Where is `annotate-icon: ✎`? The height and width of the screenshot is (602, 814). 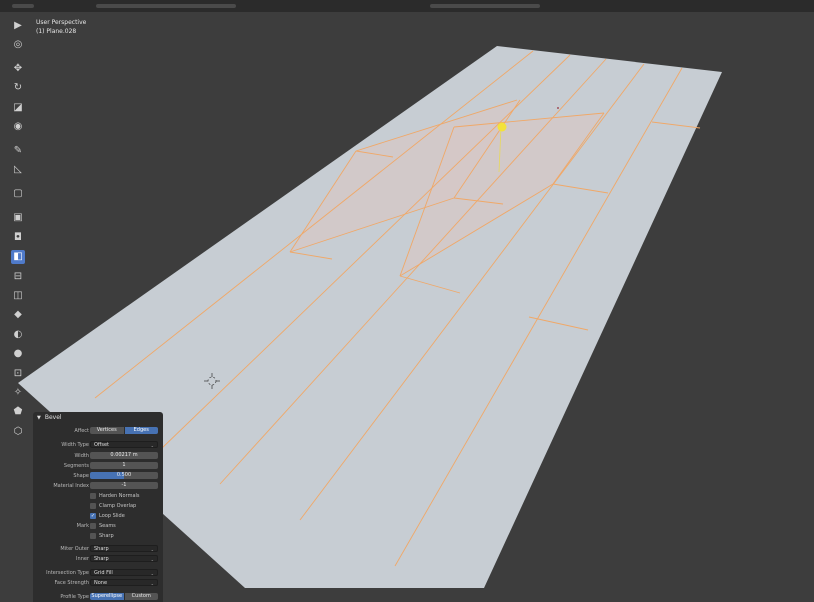 annotate-icon: ✎ is located at coordinates (18, 151).